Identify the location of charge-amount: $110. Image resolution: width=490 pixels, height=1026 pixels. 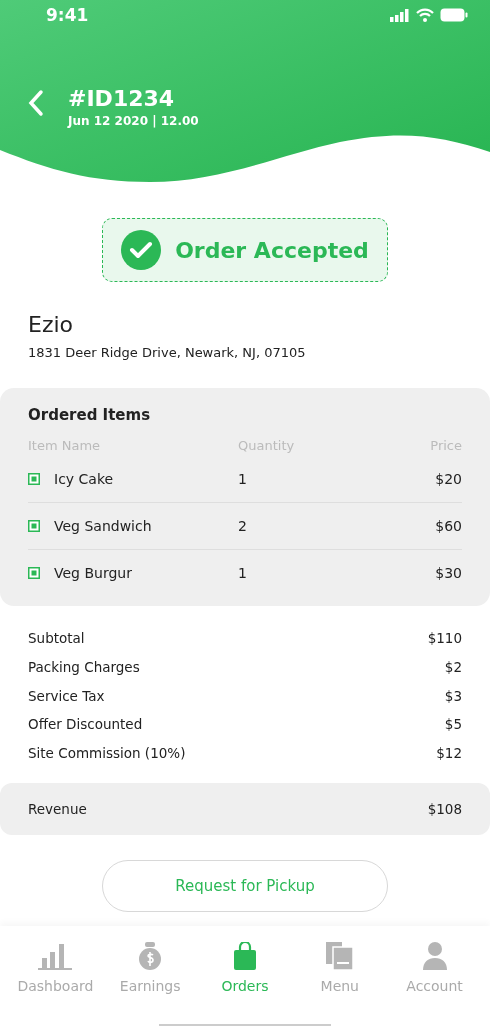
(444, 638).